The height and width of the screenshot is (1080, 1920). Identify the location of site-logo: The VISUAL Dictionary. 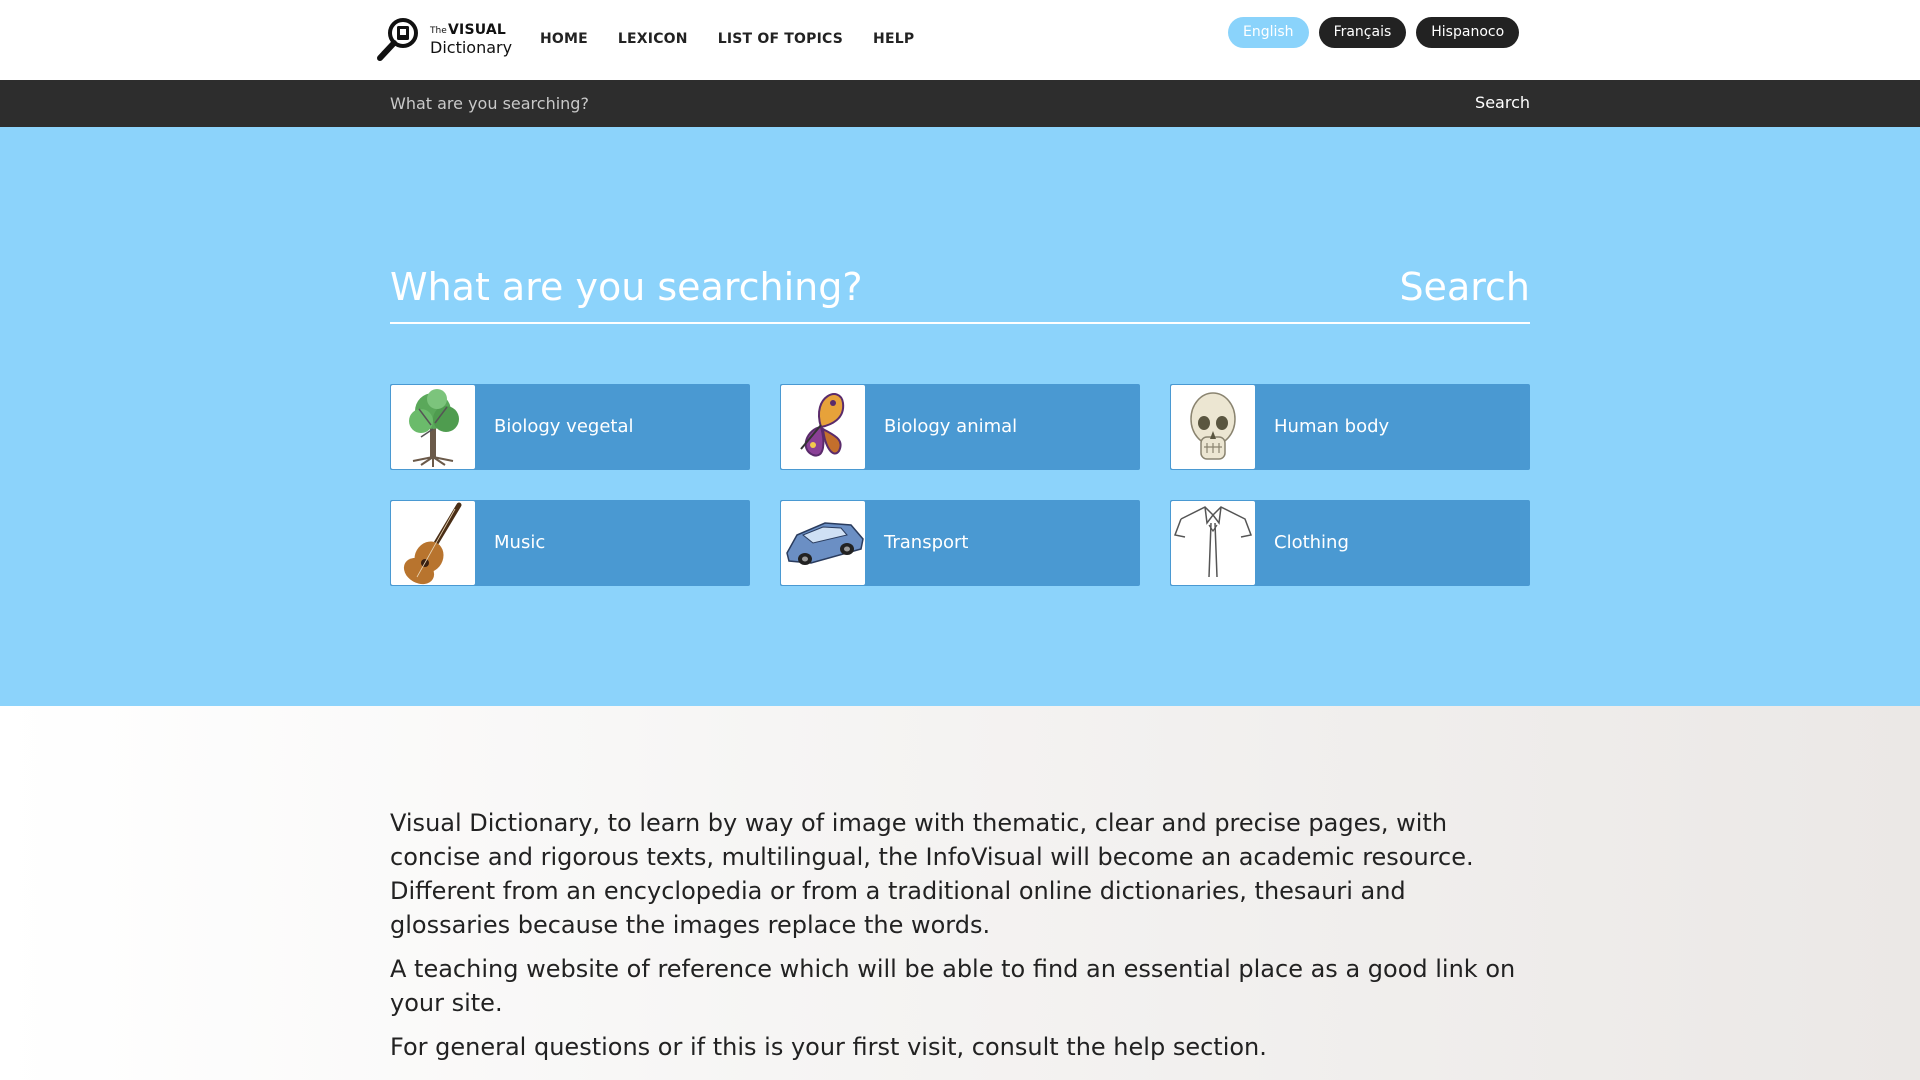
(444, 39).